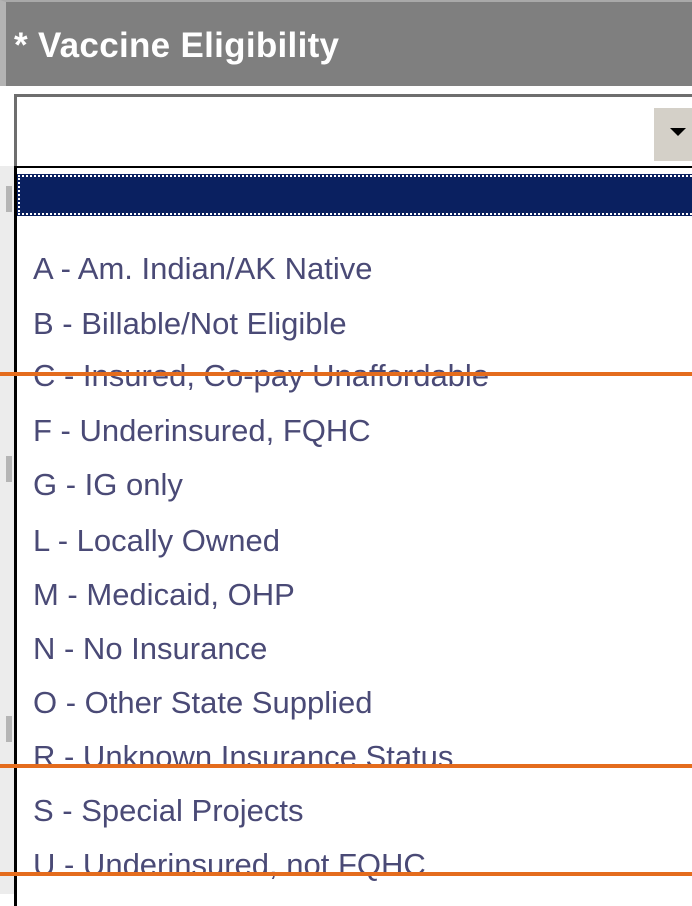  Describe the element at coordinates (354, 195) in the screenshot. I see `option-blank` at that location.